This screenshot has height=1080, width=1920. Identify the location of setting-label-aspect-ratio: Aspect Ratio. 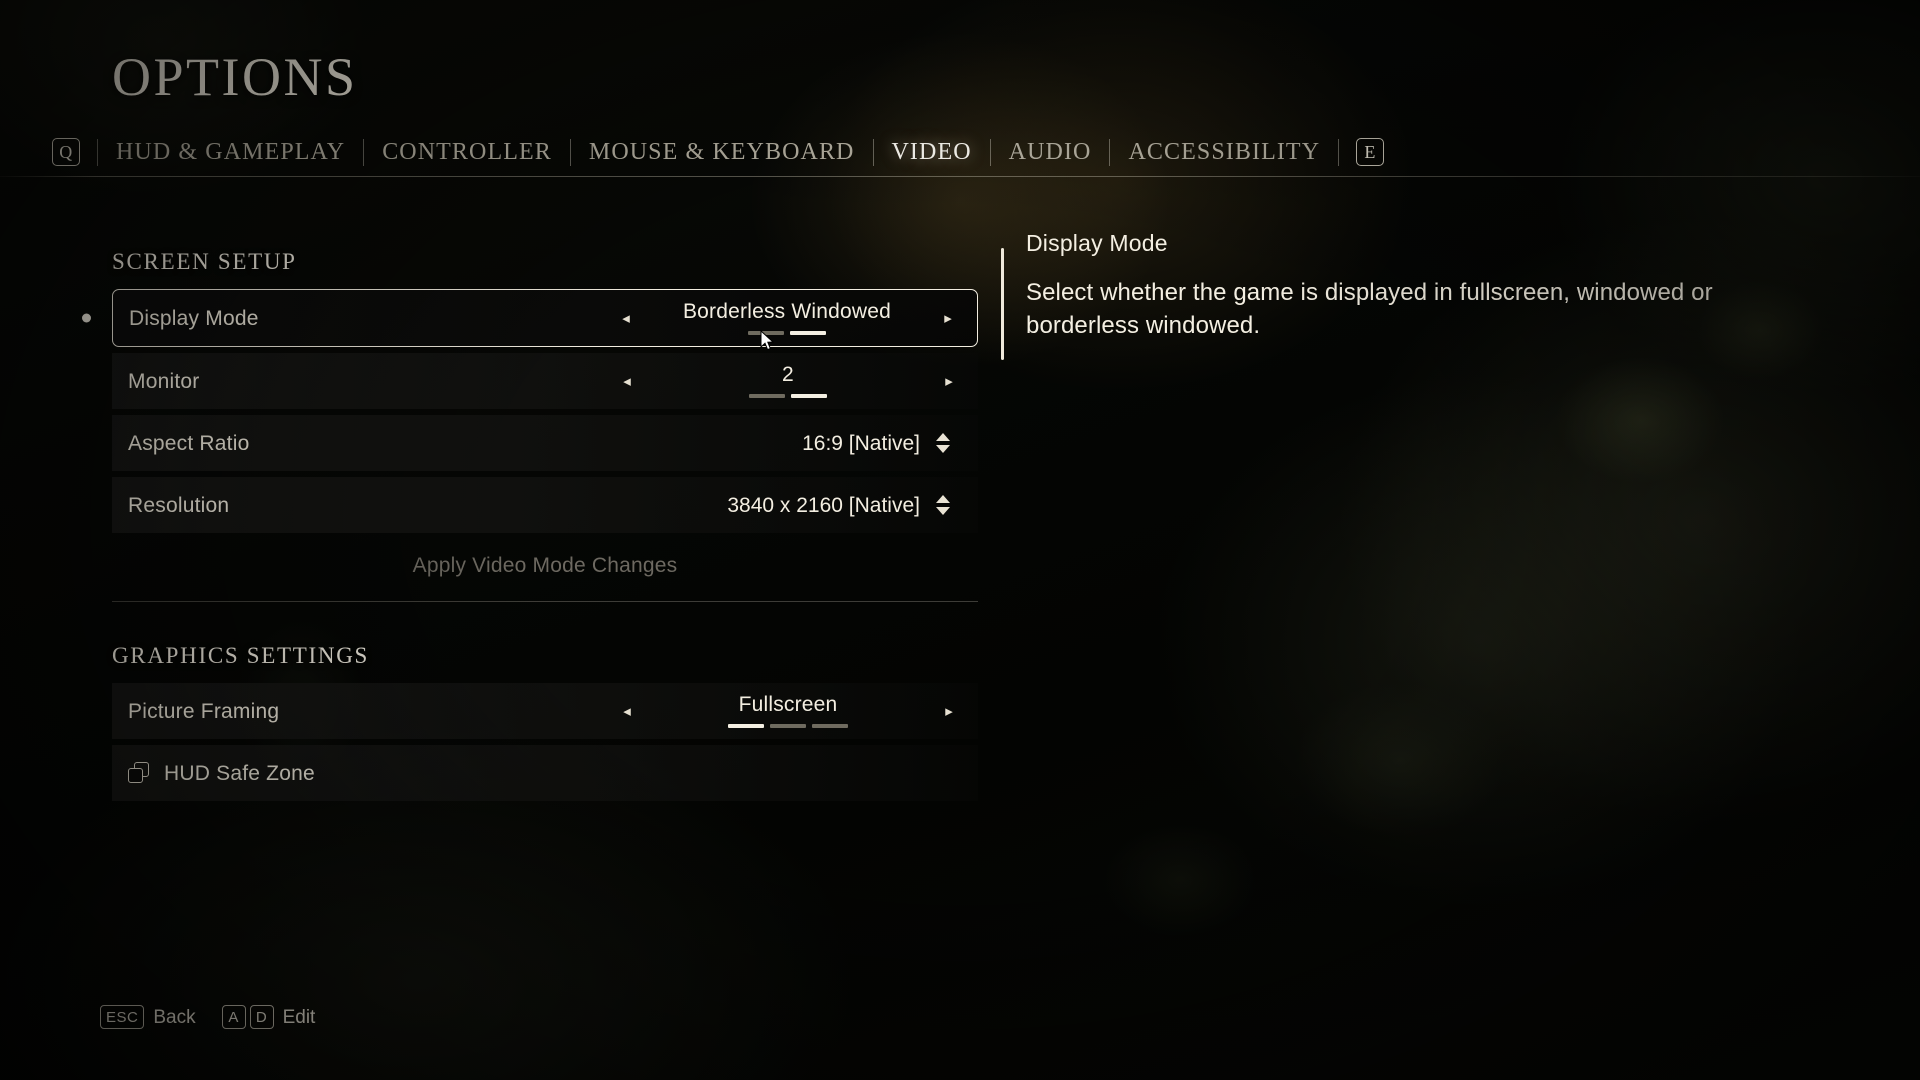
(189, 443).